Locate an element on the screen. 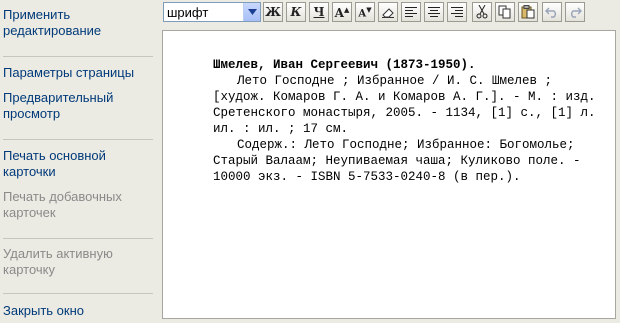 This screenshot has width=620, height=323. delete-active-card-link: Удалить активную карточку is located at coordinates (58, 261).